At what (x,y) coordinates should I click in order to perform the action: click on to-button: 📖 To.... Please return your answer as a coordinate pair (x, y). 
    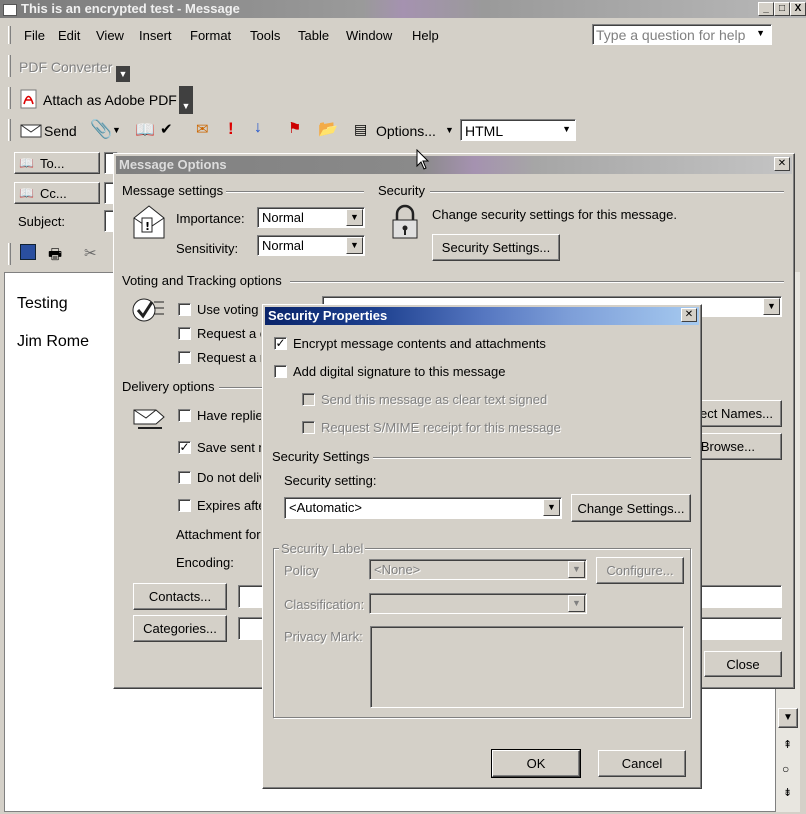
    Looking at the image, I should click on (57, 163).